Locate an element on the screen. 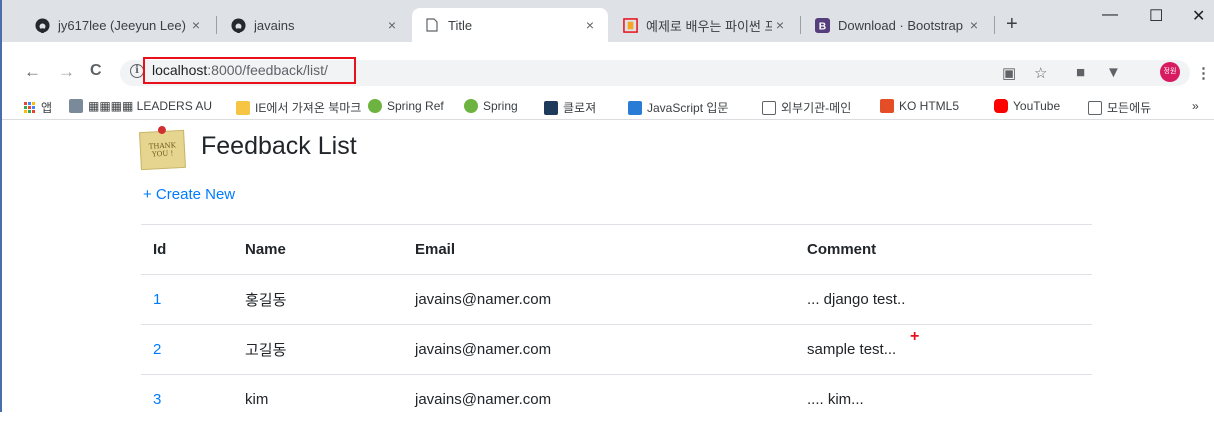 The height and width of the screenshot is (425, 1214). bookmark-leaders: ▦▦▦▦ LEADERS AU is located at coordinates (140, 106).